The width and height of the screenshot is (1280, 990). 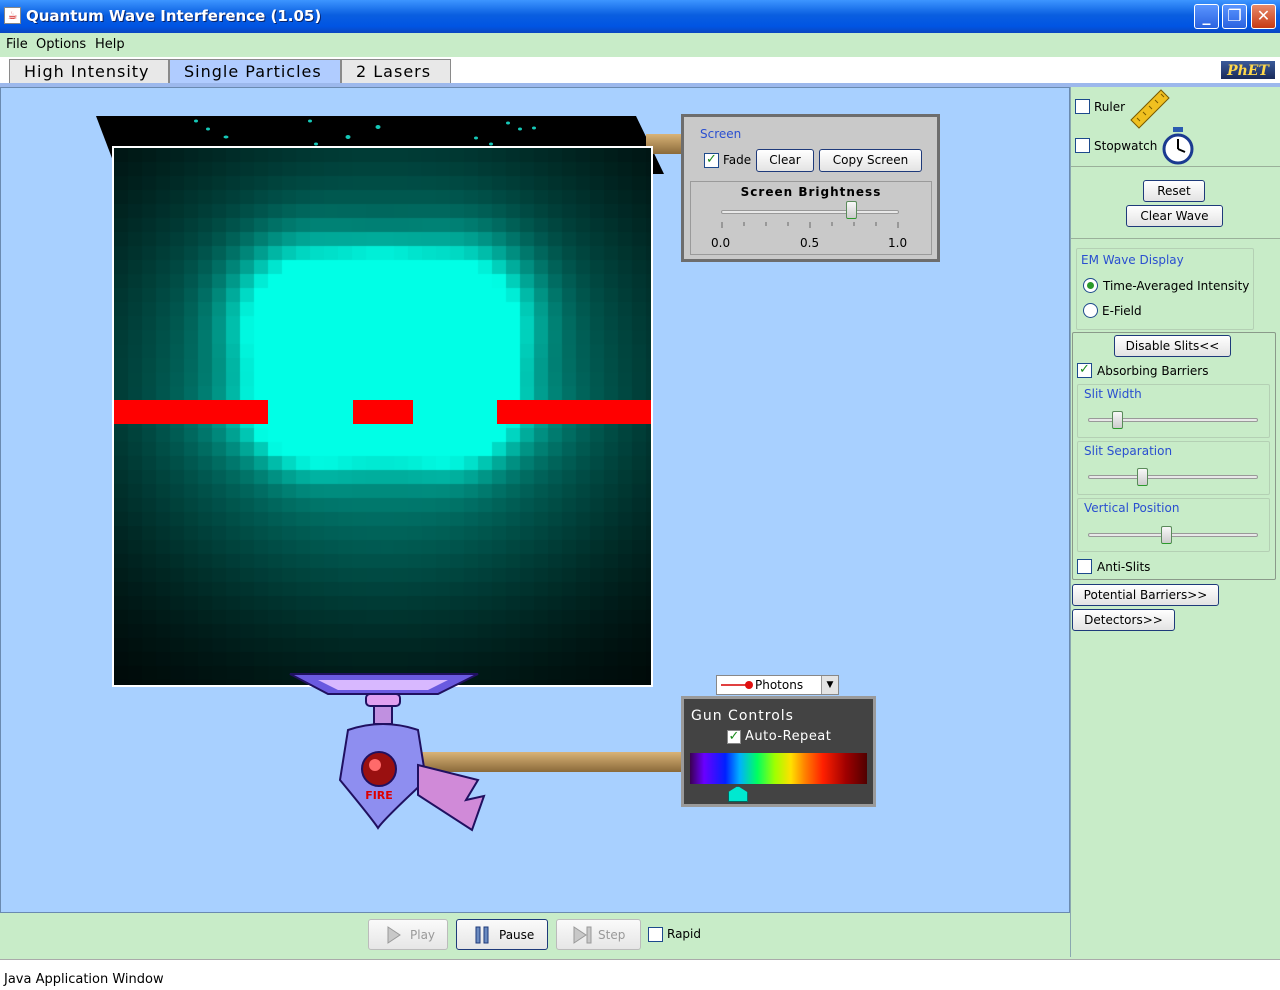 What do you see at coordinates (788, 736) in the screenshot?
I see `auto-repeat-label: Auto-Repeat` at bounding box center [788, 736].